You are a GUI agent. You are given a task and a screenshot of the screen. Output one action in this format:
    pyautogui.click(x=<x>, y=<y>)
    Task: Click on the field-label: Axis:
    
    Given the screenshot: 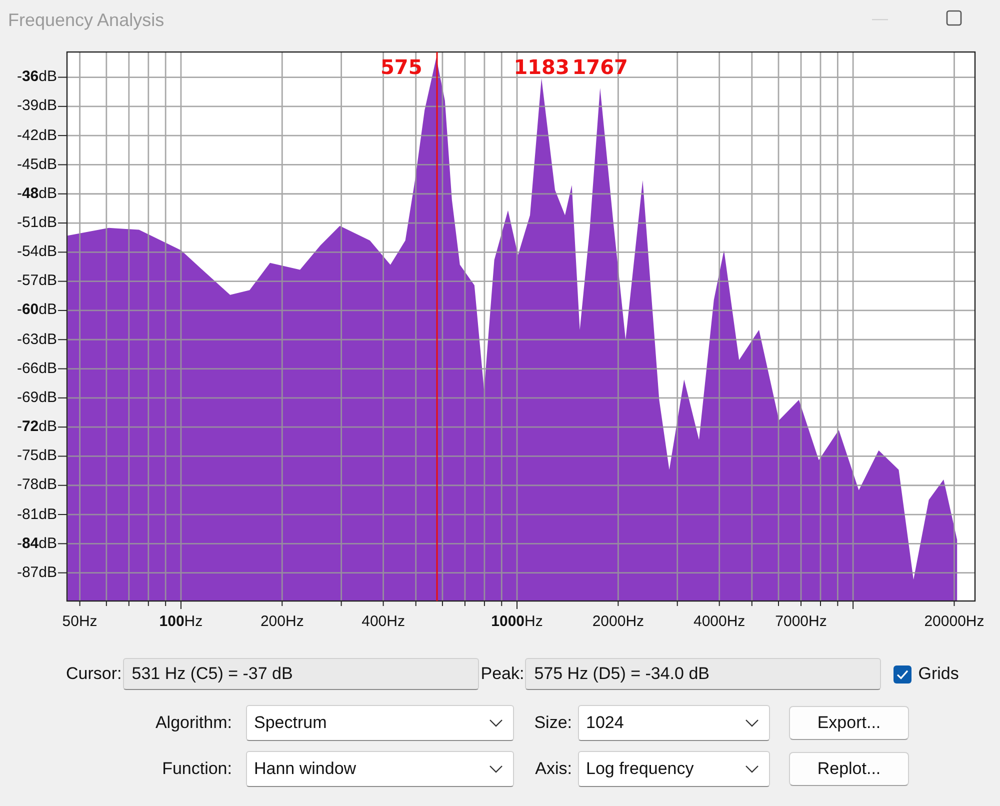 What is the action you would take?
    pyautogui.click(x=553, y=769)
    